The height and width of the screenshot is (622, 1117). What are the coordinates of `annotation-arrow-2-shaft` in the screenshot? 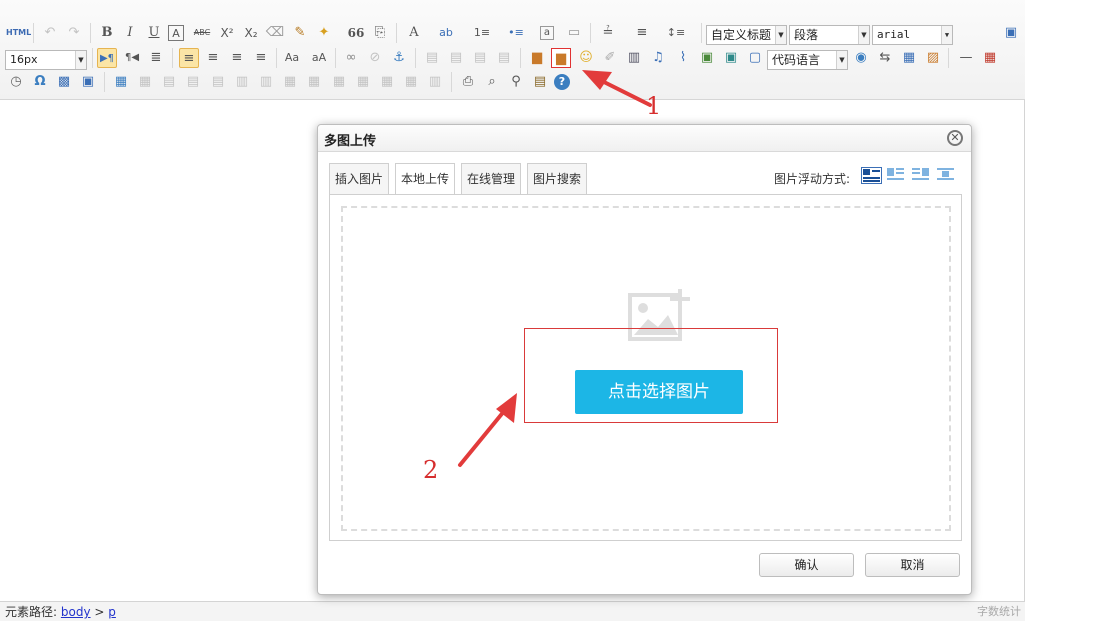 It's located at (482, 437).